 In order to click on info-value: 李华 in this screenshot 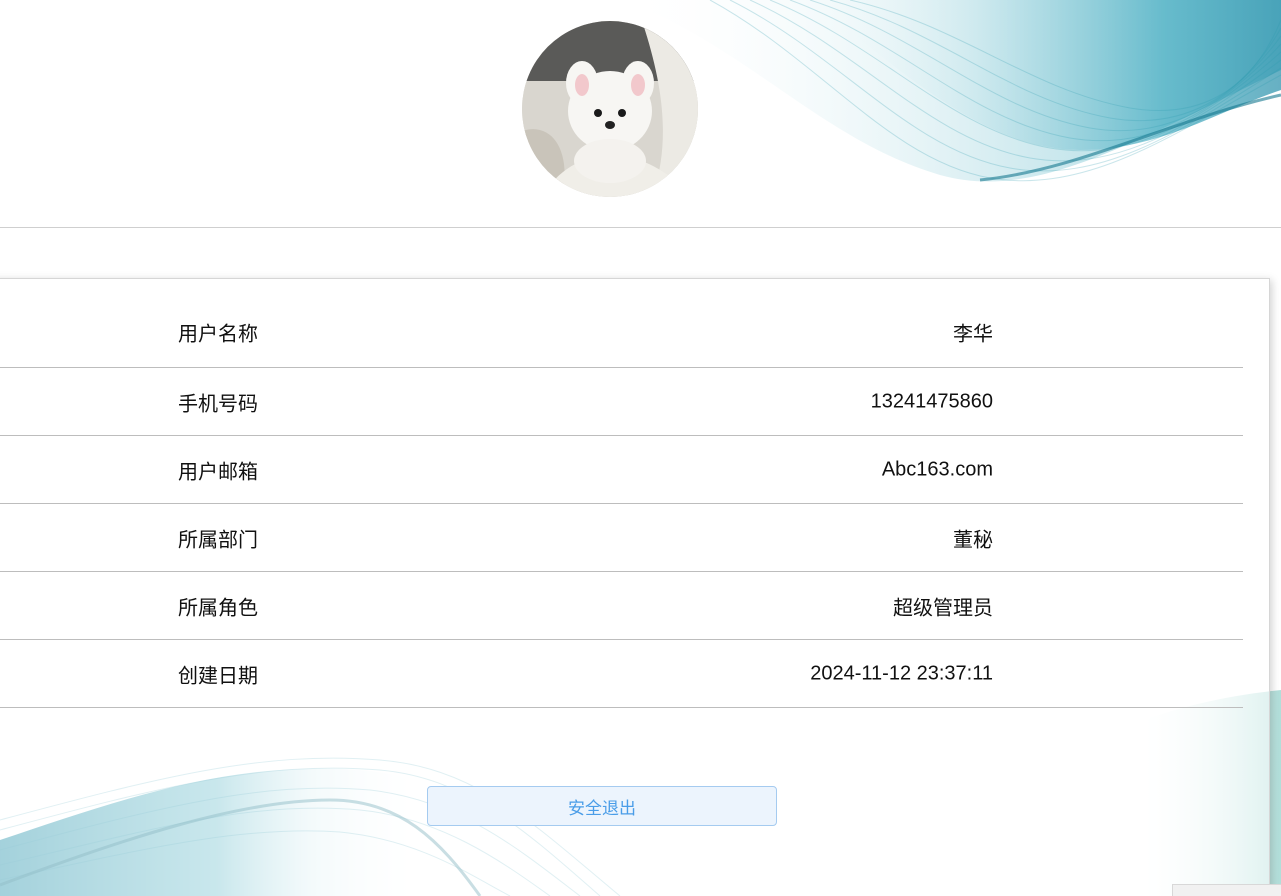, I will do `click(973, 334)`.